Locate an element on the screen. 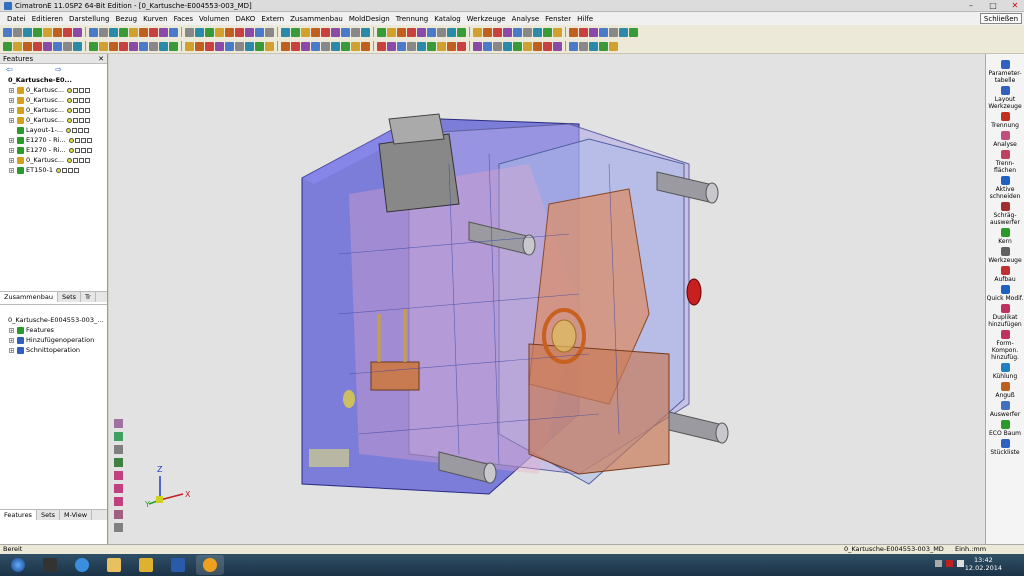 This screenshot has width=1024, height=576. right-panel-button: Kühlung is located at coordinates (1005, 371).